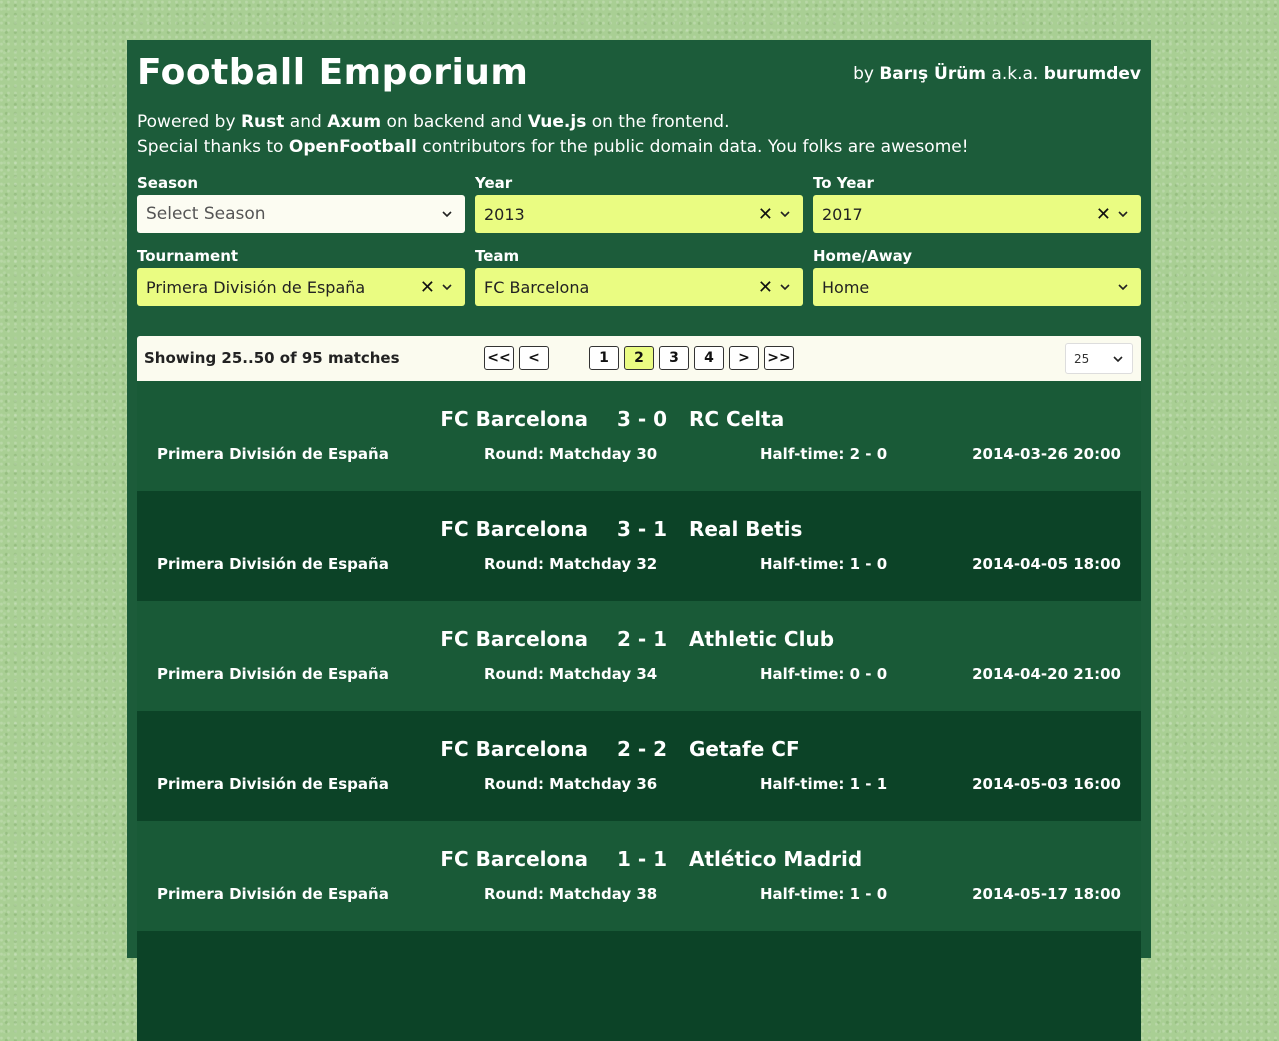 The width and height of the screenshot is (1279, 1041). What do you see at coordinates (256, 287) in the screenshot?
I see `tournament-value: Primera División de España` at bounding box center [256, 287].